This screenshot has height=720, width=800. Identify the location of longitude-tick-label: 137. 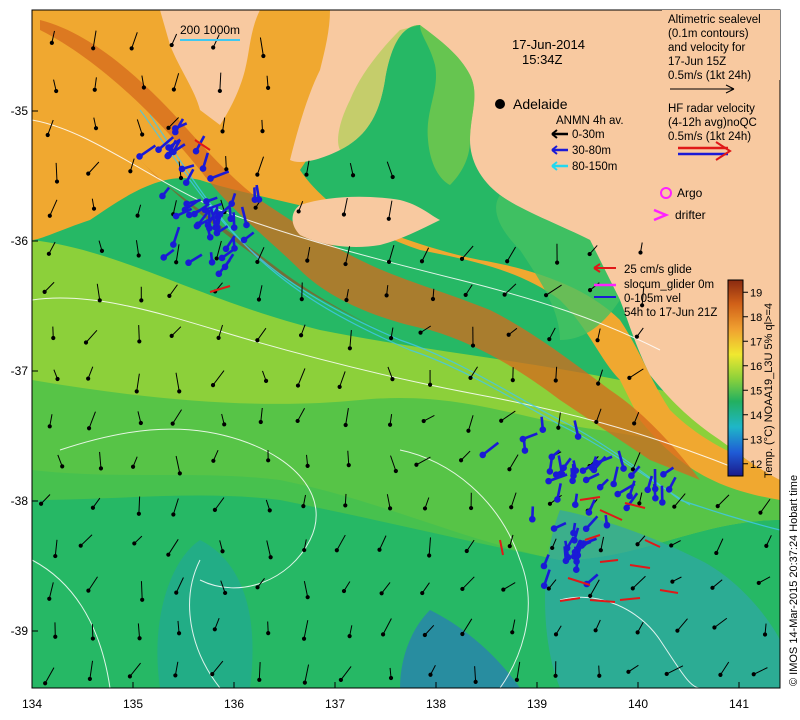
(335, 704).